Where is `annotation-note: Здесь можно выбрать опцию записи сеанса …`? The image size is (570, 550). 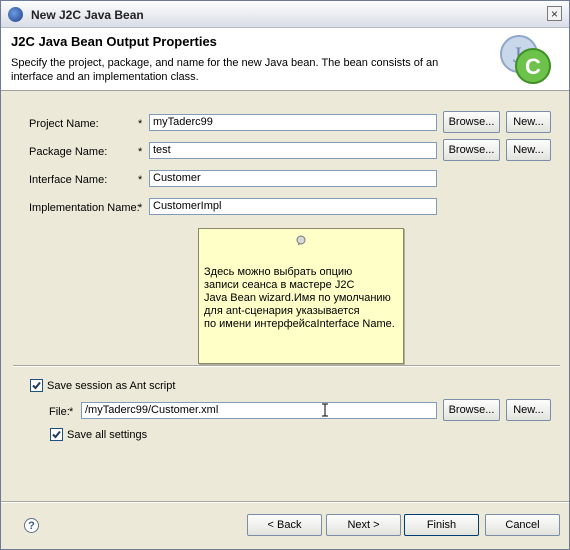
annotation-note: Здесь можно выбрать опцию записи сеанса … is located at coordinates (301, 296).